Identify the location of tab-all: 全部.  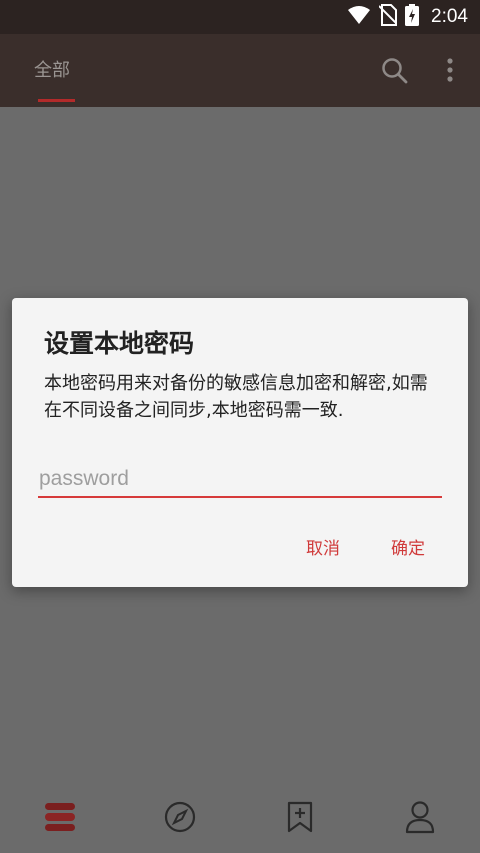
(52, 69).